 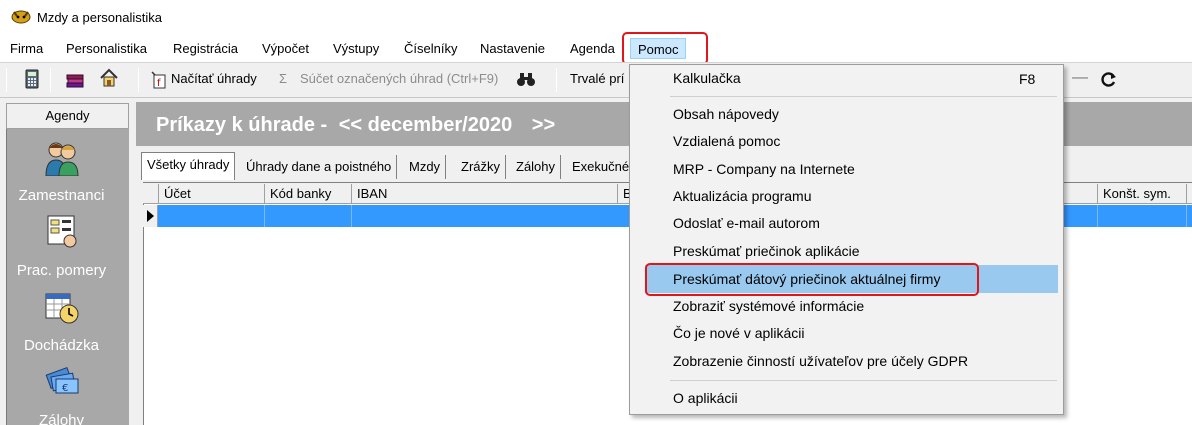 I want to click on work-contracts-icon, so click(x=62, y=232).